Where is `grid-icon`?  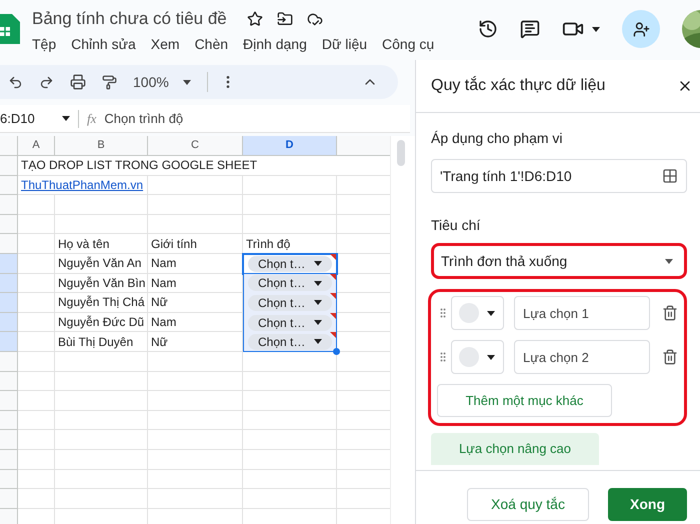
grid-icon is located at coordinates (670, 176).